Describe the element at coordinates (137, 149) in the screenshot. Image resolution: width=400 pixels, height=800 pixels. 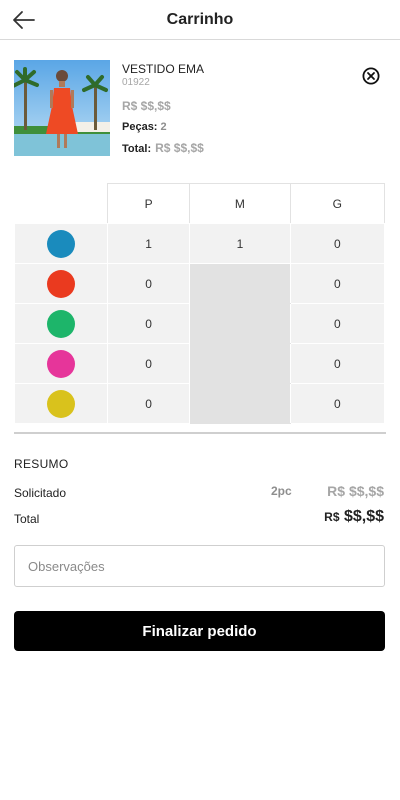
I see `item-total-label: Total:` at that location.